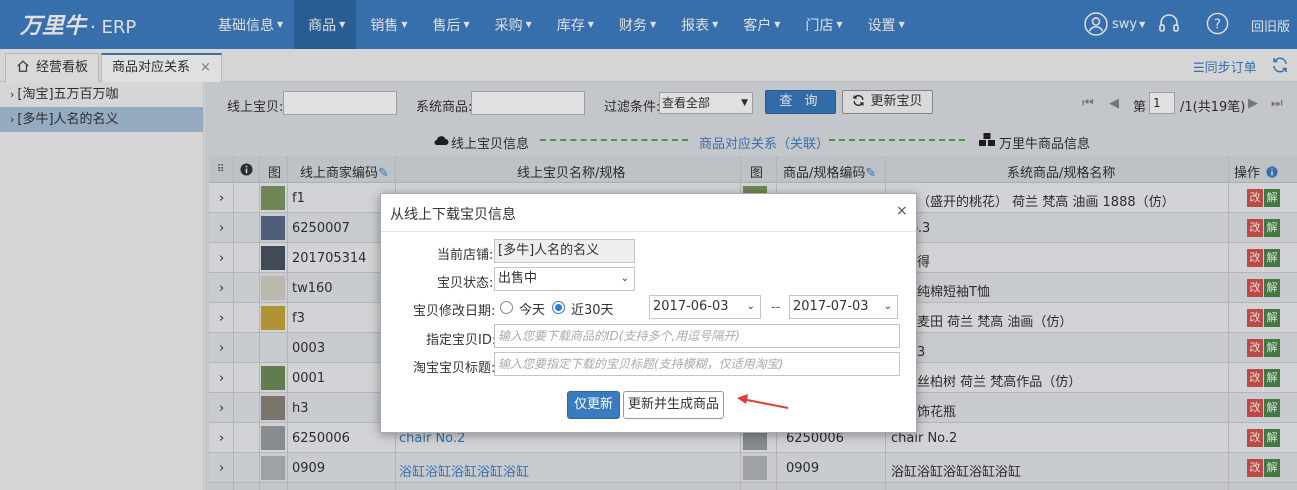  What do you see at coordinates (564, 279) in the screenshot?
I see `status-select: 出售中 ⌄` at bounding box center [564, 279].